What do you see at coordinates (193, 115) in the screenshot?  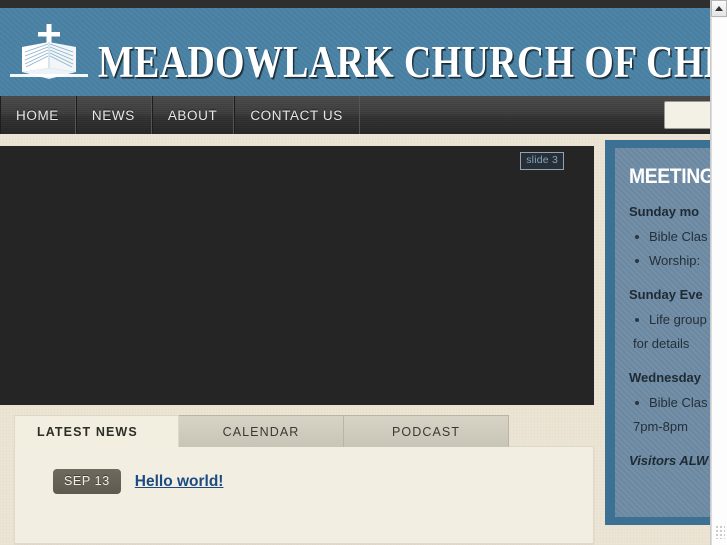 I see `nav-item-about: ABOUT` at bounding box center [193, 115].